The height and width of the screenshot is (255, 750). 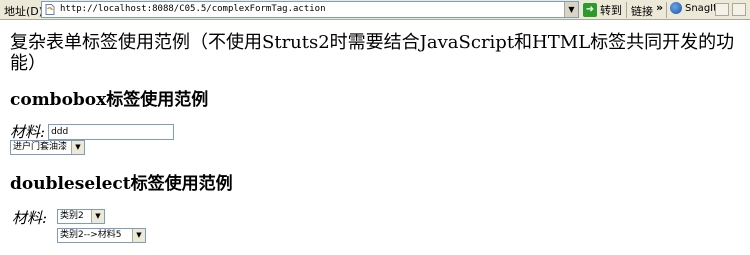 I want to click on category-select-value: 类别2, so click(x=72, y=216).